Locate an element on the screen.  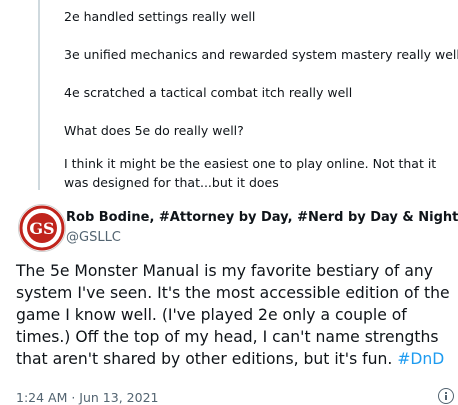
svg-text: GS is located at coordinates (41, 228).